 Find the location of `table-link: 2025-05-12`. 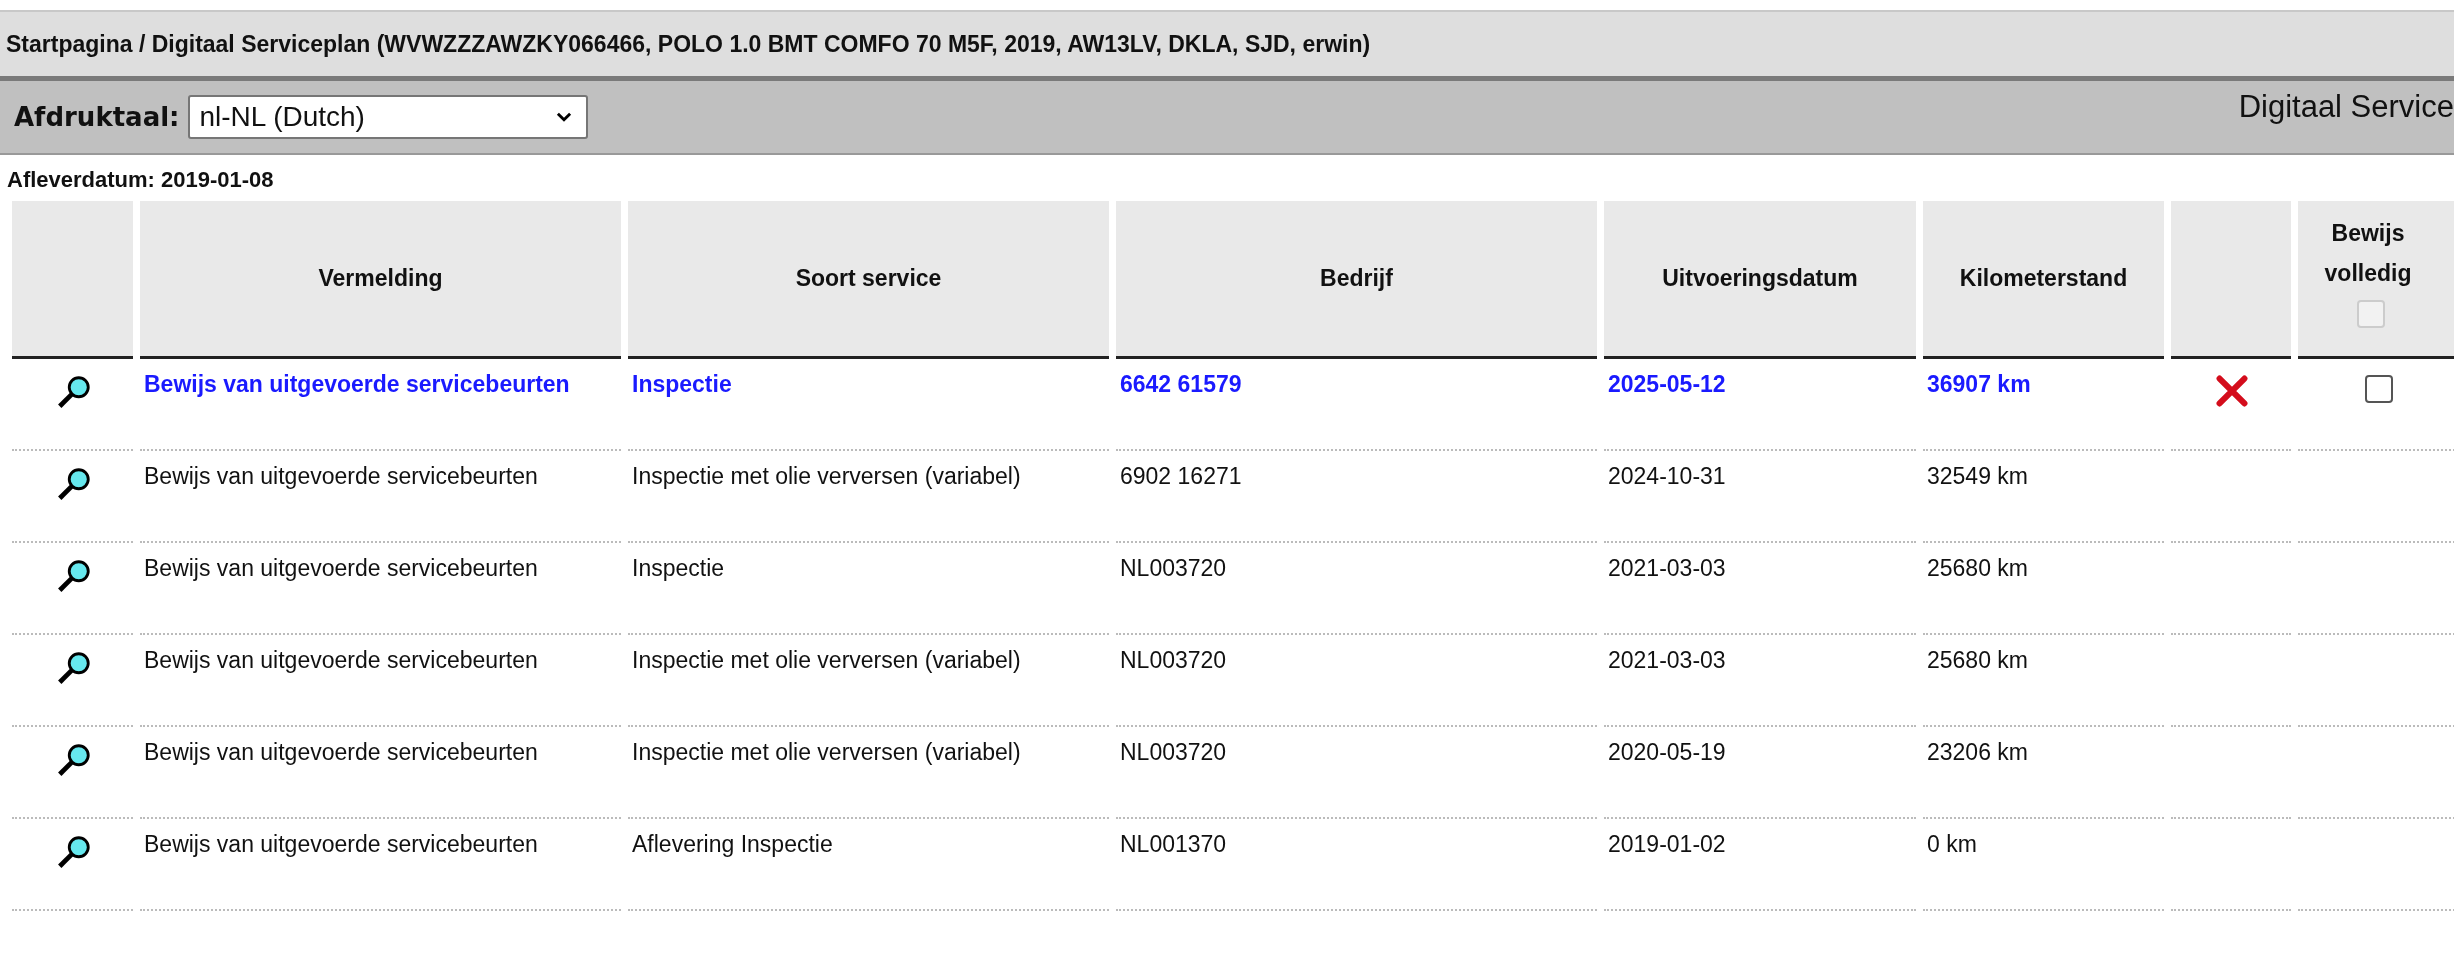

table-link: 2025-05-12 is located at coordinates (1760, 405).